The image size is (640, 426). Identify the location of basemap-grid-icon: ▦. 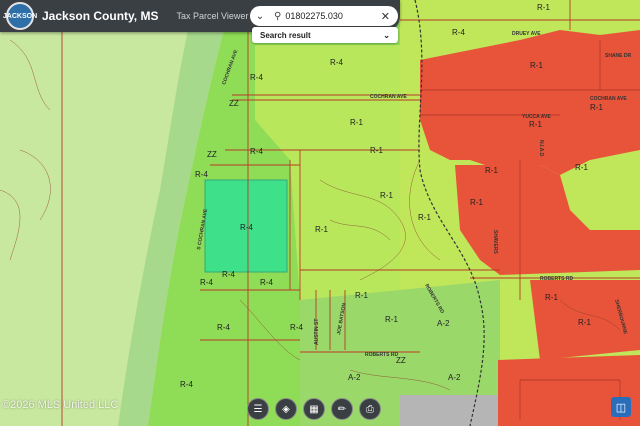
(314, 409).